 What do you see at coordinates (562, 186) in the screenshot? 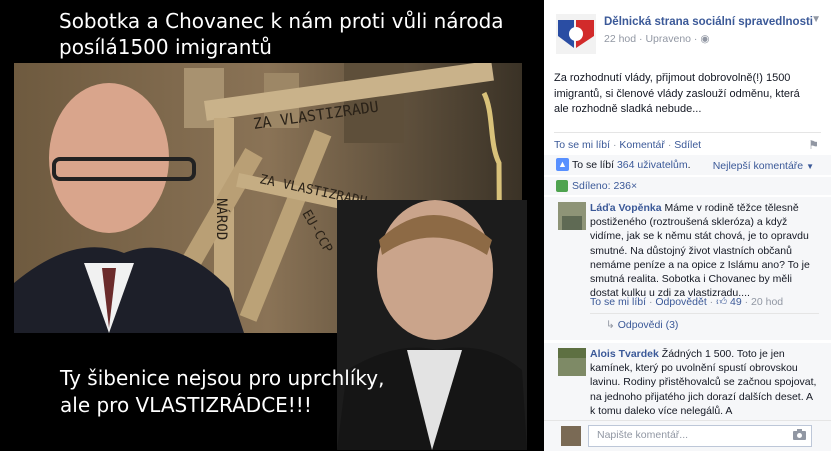
I see `share-icon` at bounding box center [562, 186].